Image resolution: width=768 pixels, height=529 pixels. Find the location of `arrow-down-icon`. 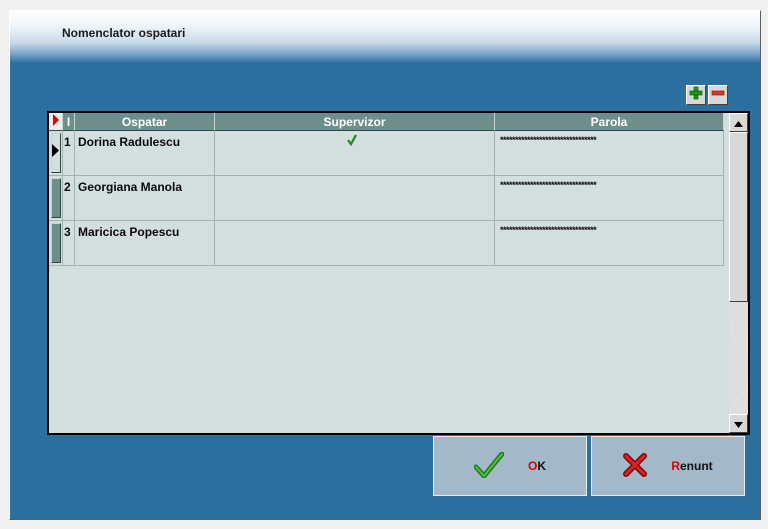

arrow-down-icon is located at coordinates (738, 424).